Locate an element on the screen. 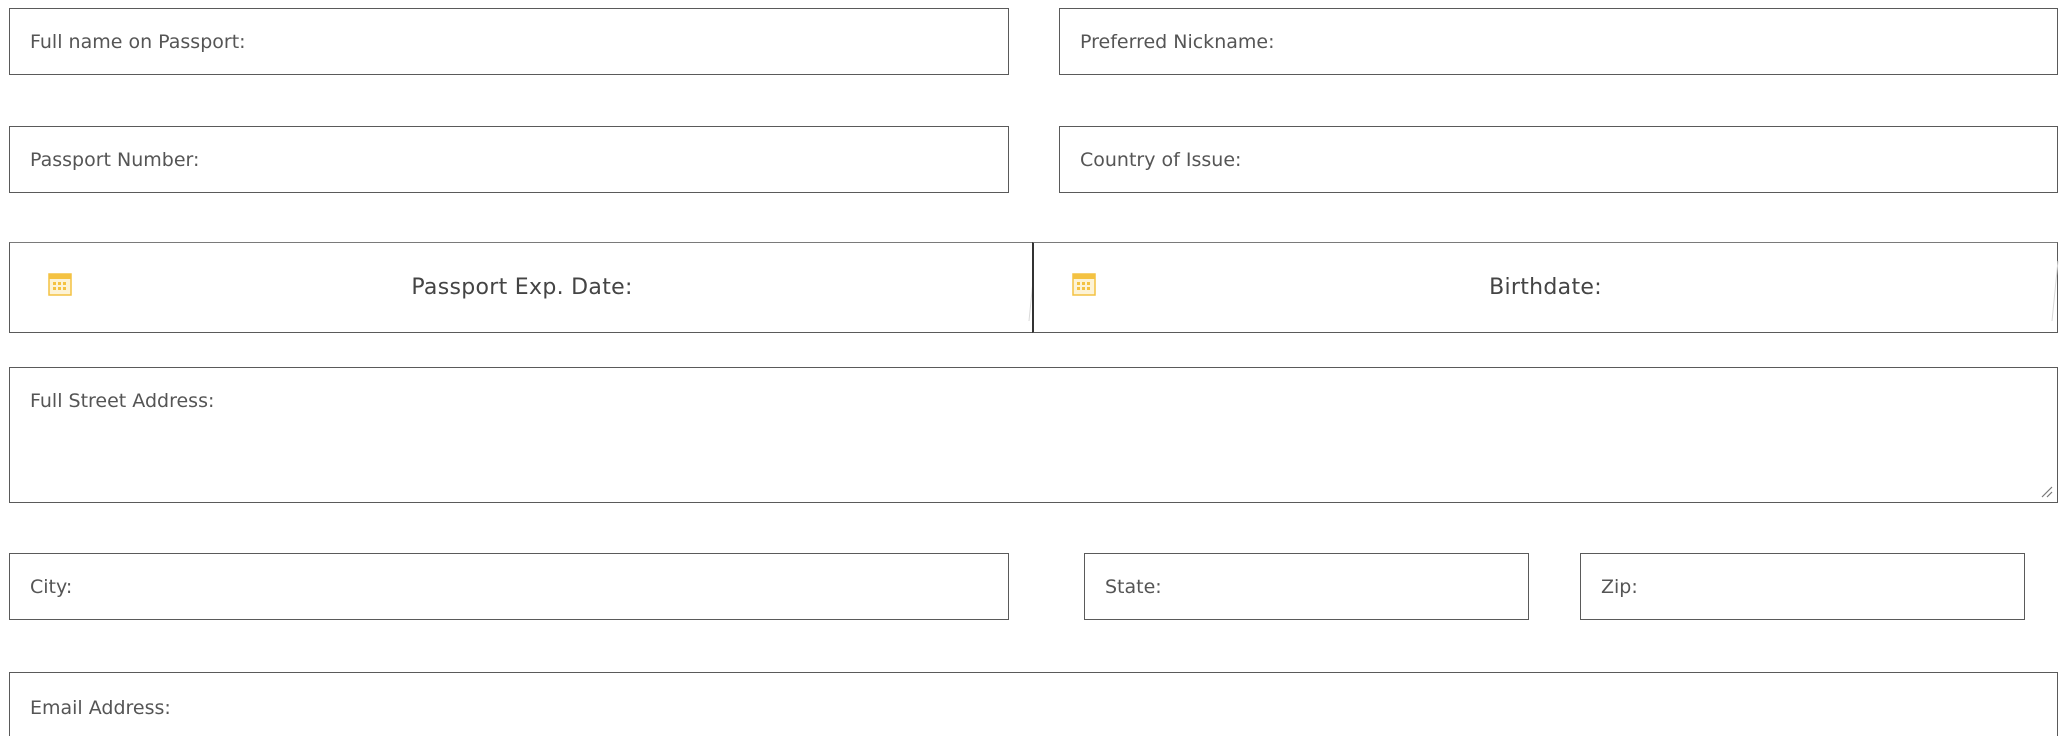 The image size is (2063, 736). country-of-issue-input is located at coordinates (1558, 159).